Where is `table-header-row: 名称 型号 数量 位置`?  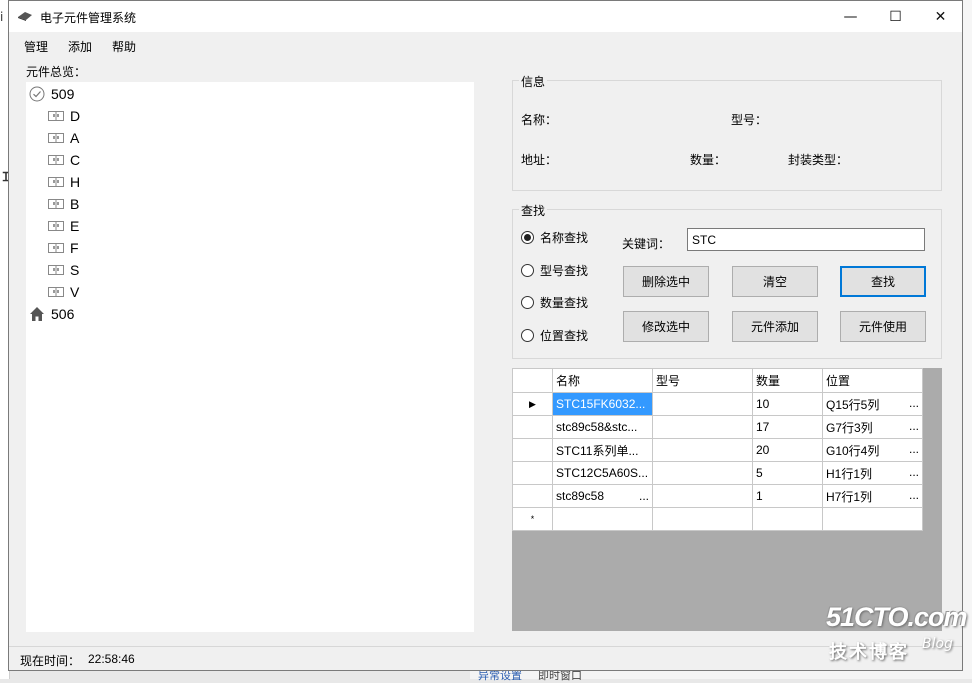 table-header-row: 名称 型号 数量 位置 is located at coordinates (717, 380).